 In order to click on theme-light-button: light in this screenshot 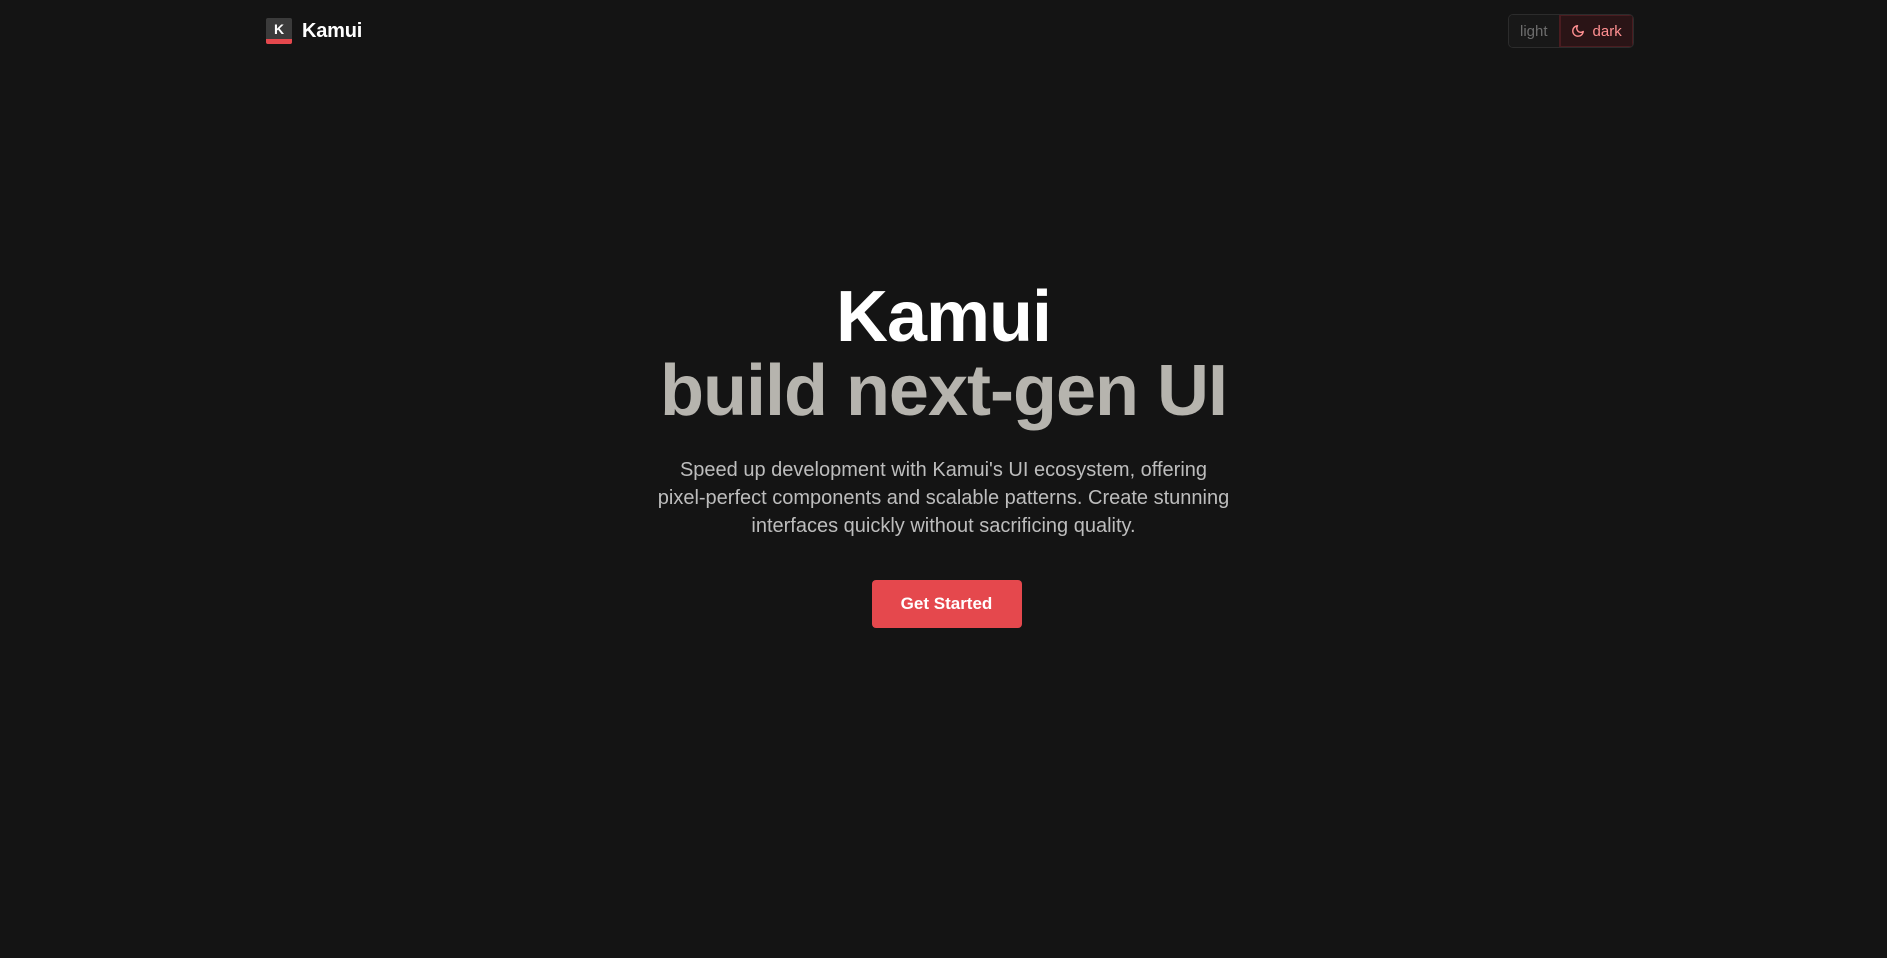, I will do `click(1534, 31)`.